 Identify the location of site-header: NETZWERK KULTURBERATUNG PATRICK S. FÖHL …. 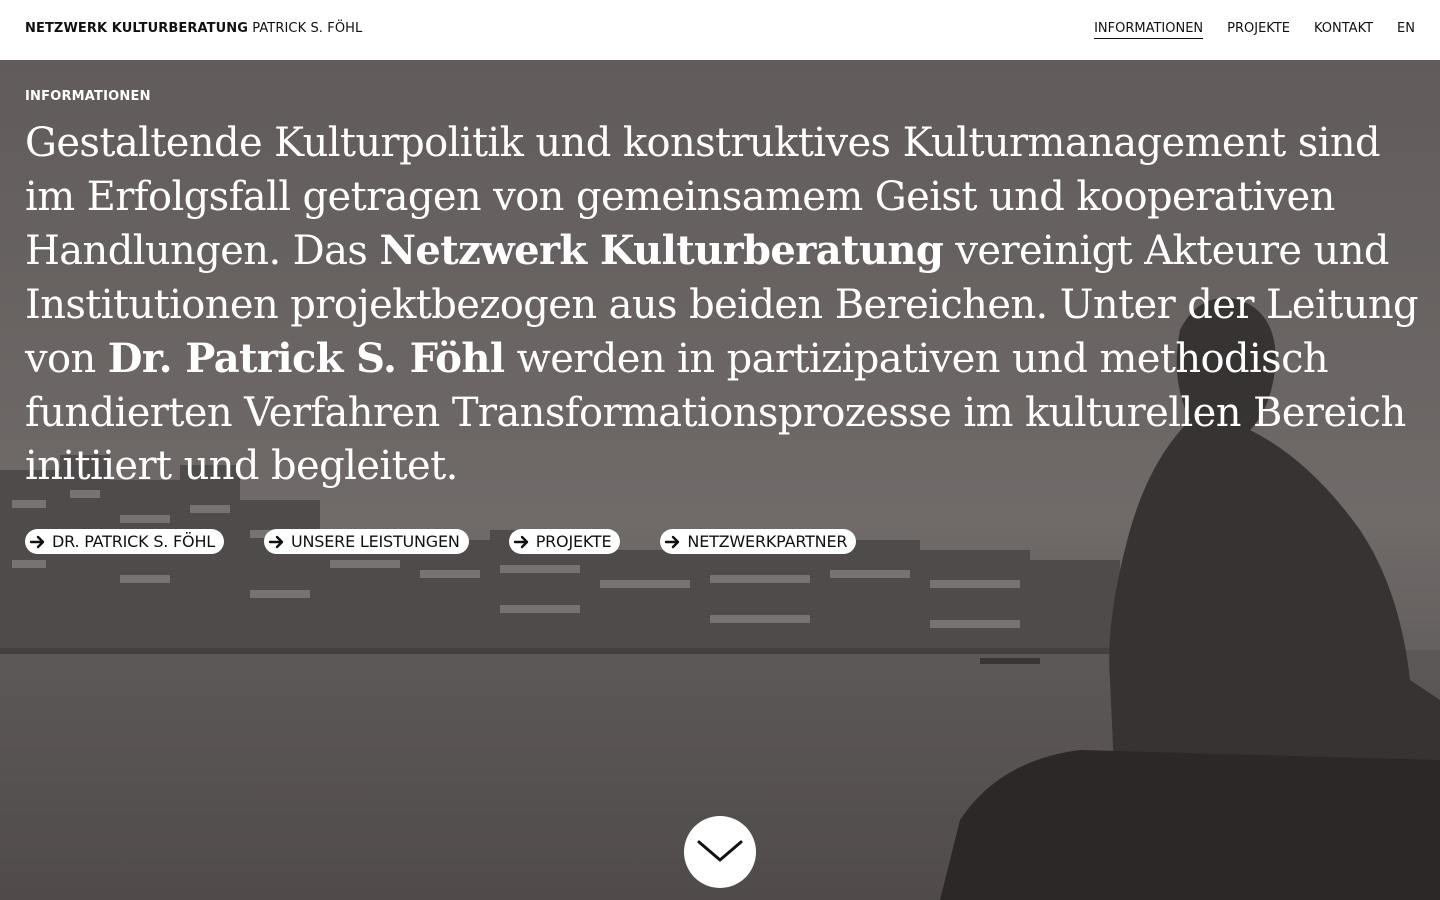
(720, 30).